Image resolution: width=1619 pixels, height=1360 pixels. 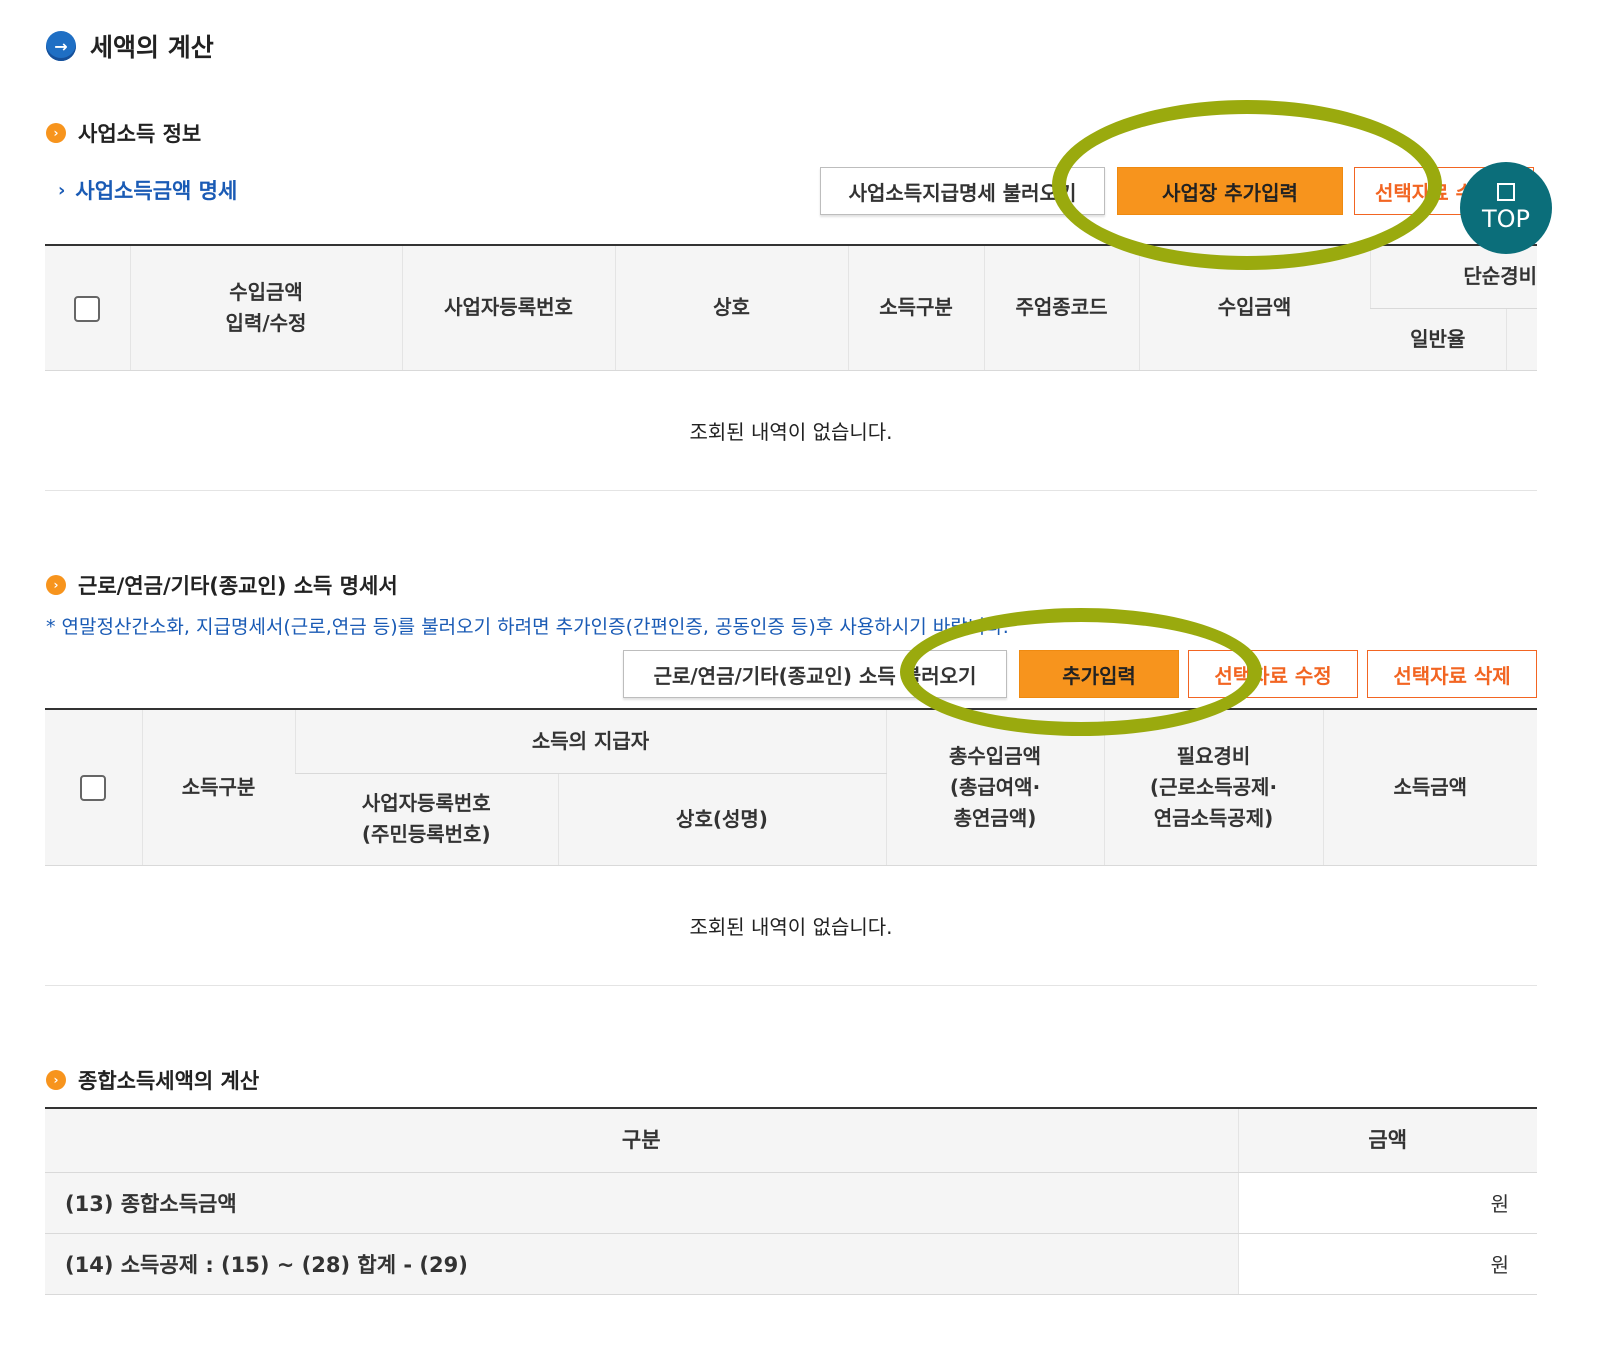 I want to click on business-income-detail-link: › 사업소득금액 명세, so click(x=147, y=190).